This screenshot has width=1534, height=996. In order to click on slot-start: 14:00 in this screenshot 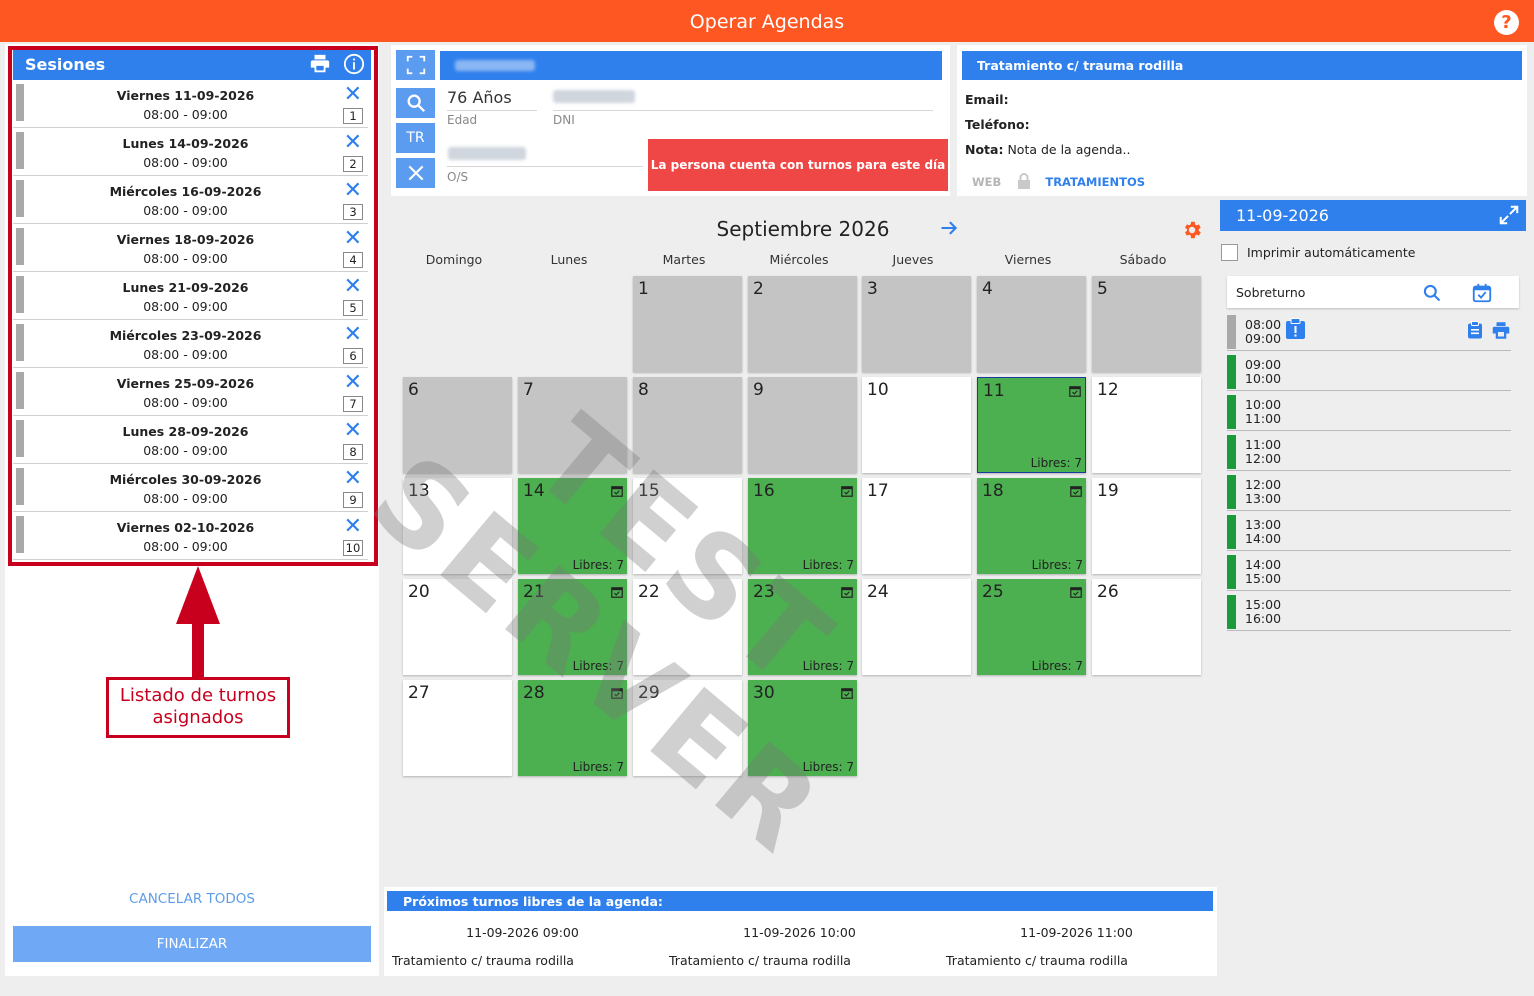, I will do `click(1263, 564)`.